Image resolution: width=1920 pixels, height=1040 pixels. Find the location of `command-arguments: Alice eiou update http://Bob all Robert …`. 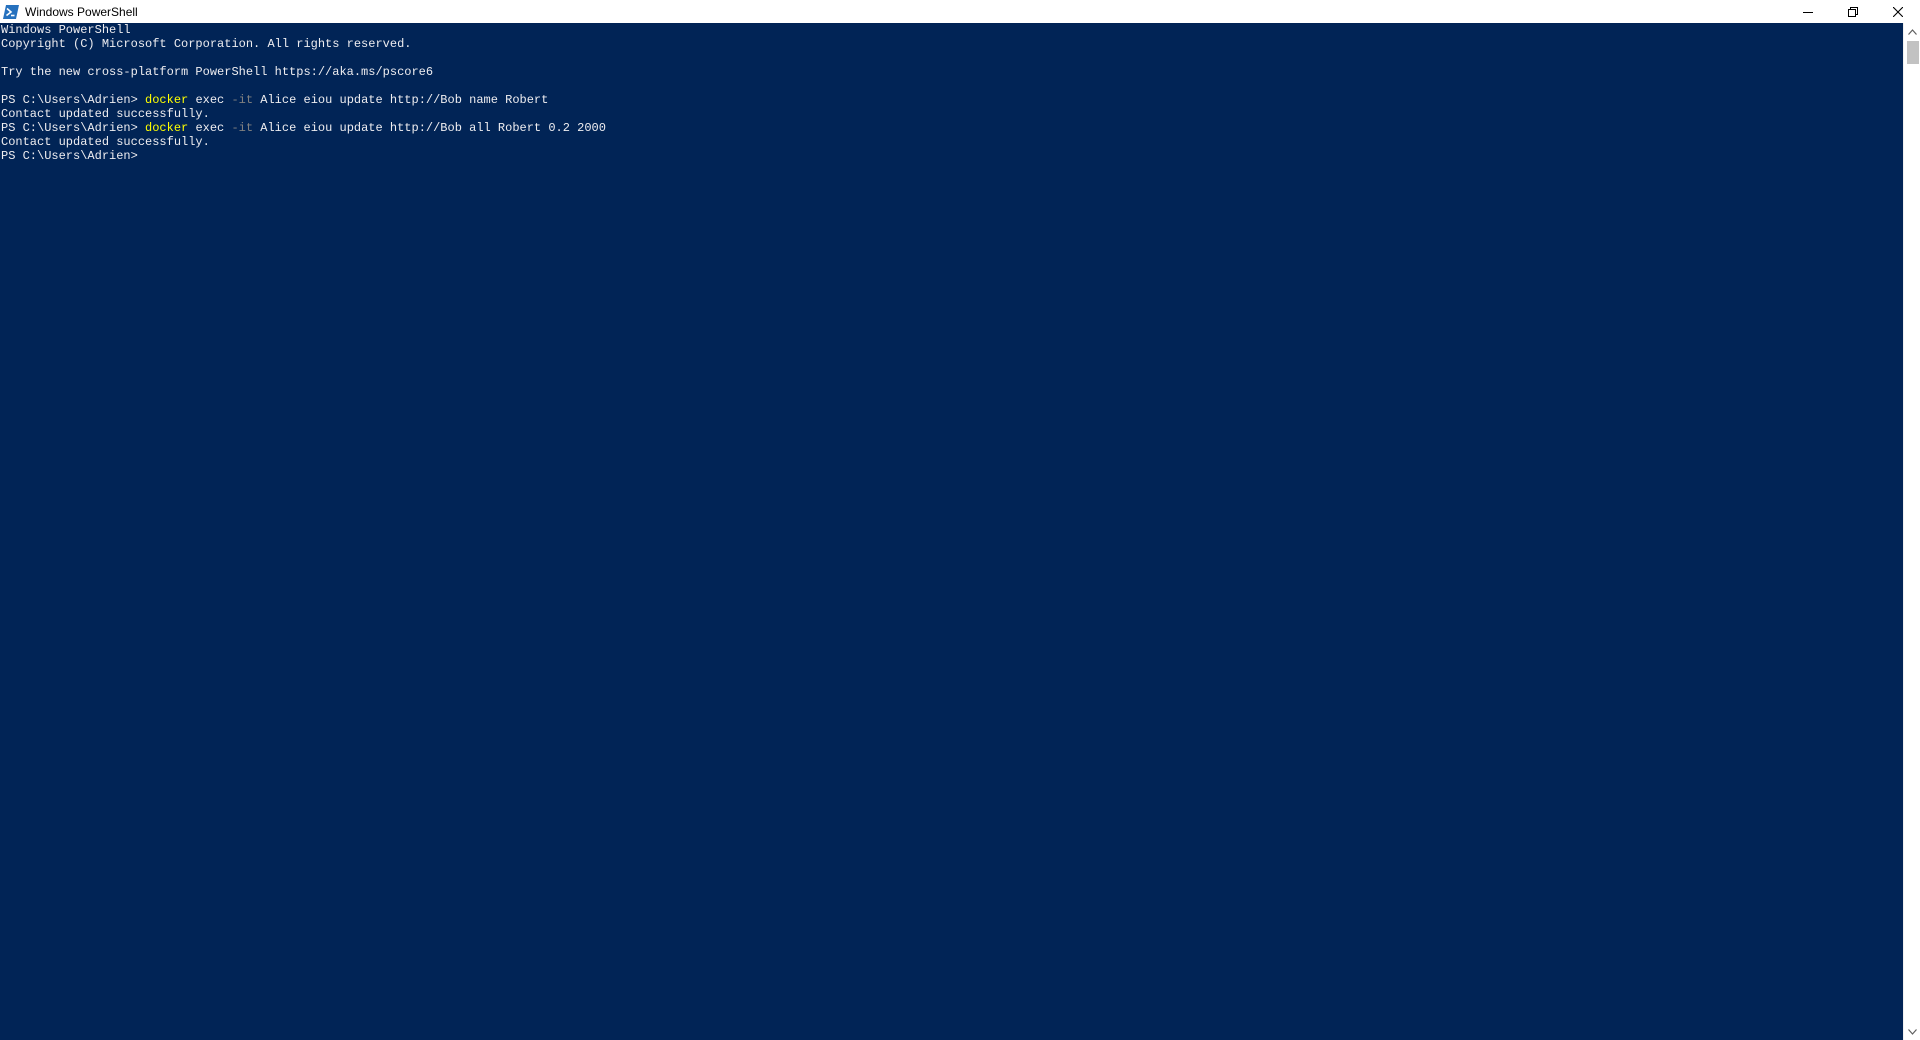

command-arguments: Alice eiou update http://Bob all Robert … is located at coordinates (429, 128).